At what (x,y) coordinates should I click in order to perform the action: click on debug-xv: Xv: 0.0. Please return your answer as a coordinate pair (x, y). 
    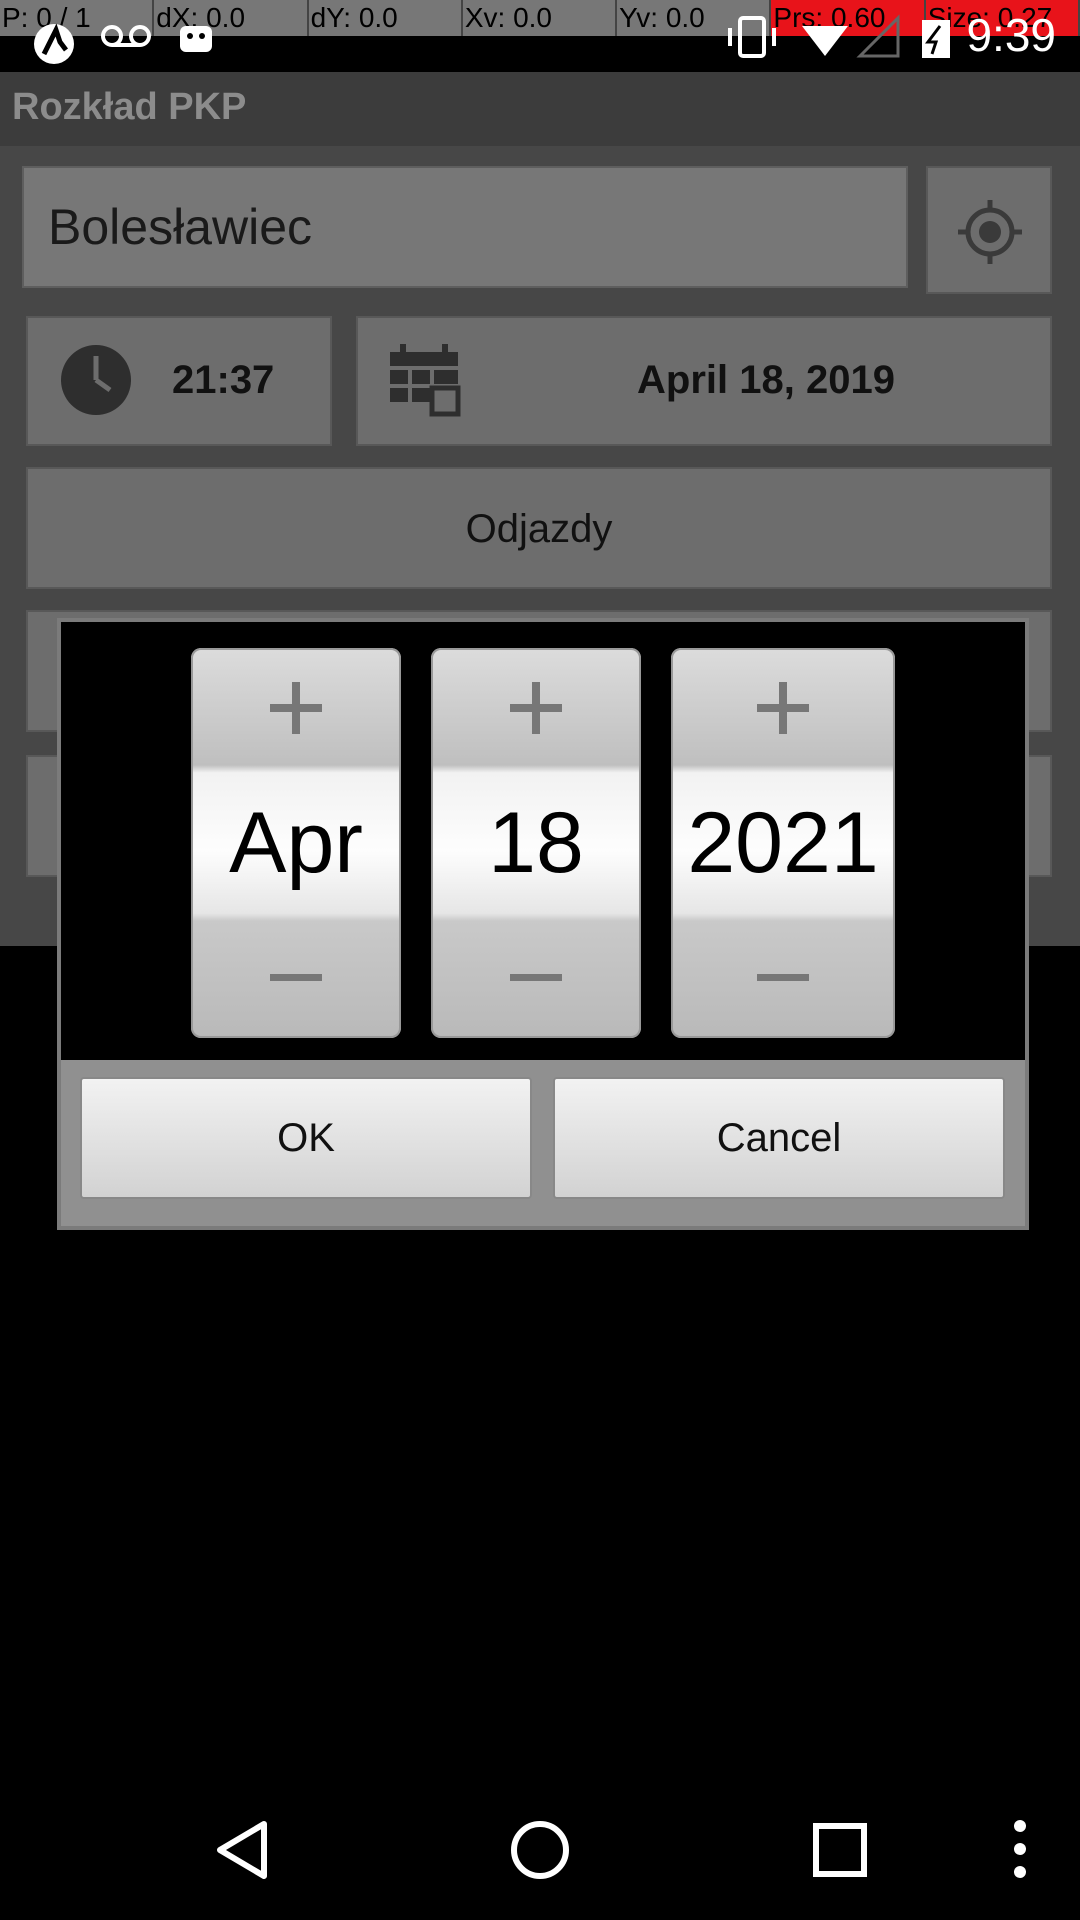
    Looking at the image, I should click on (540, 18).